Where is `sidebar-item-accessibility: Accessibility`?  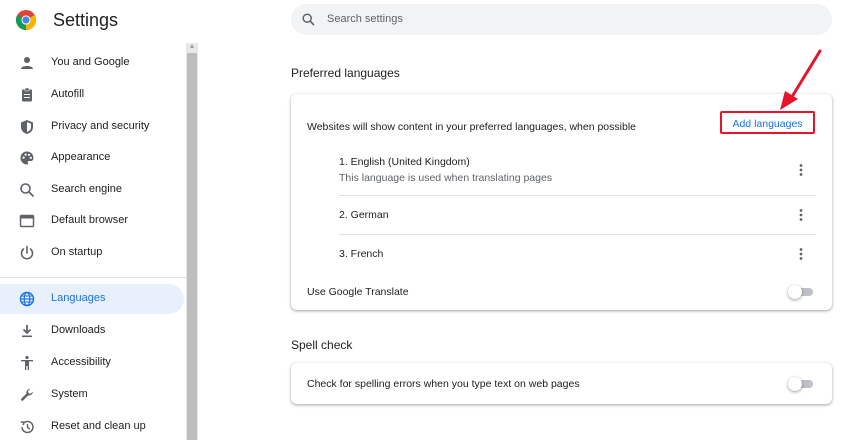
sidebar-item-accessibility: Accessibility is located at coordinates (92, 363).